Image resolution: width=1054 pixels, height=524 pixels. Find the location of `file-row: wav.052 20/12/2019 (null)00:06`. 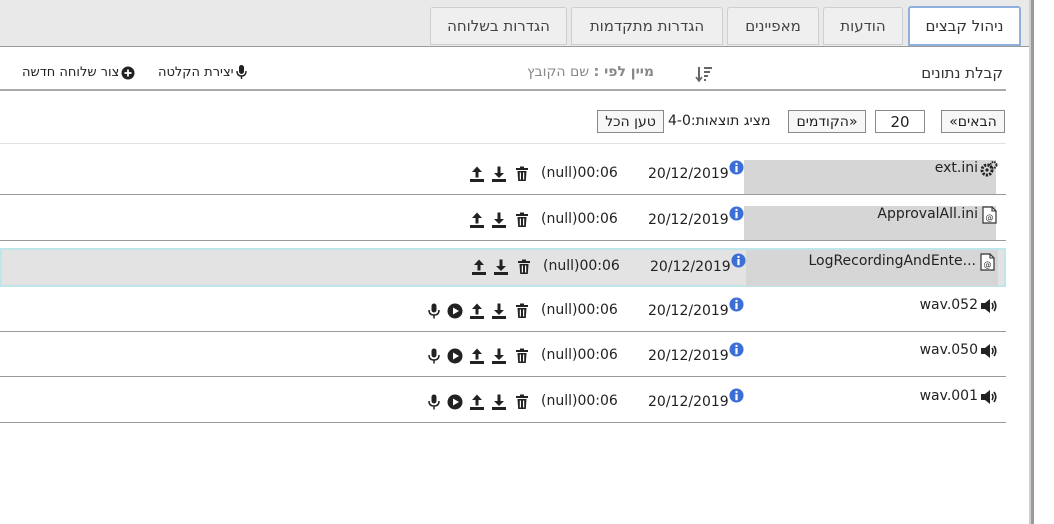

file-row: wav.052 20/12/2019 (null)00:06 is located at coordinates (503, 309).